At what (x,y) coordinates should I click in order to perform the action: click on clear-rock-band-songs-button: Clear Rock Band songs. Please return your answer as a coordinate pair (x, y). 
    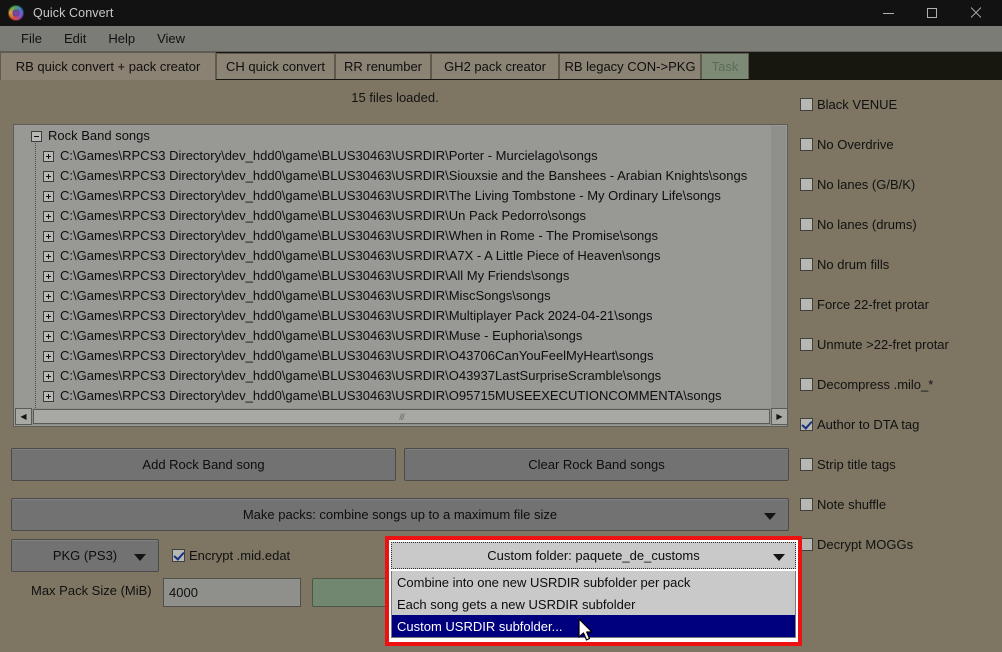
    Looking at the image, I should click on (596, 464).